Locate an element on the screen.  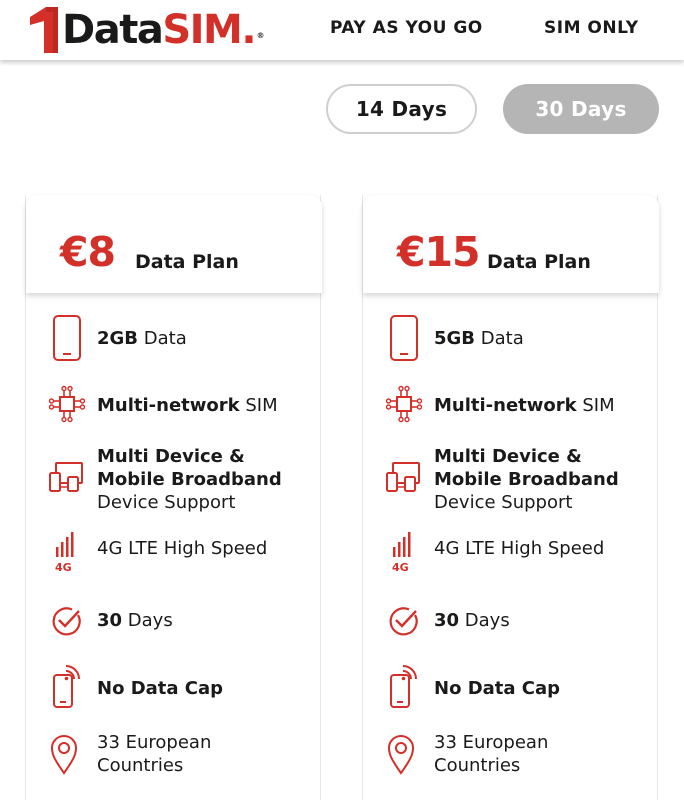
plan-card-header: €15 Data Plan is located at coordinates (511, 244).